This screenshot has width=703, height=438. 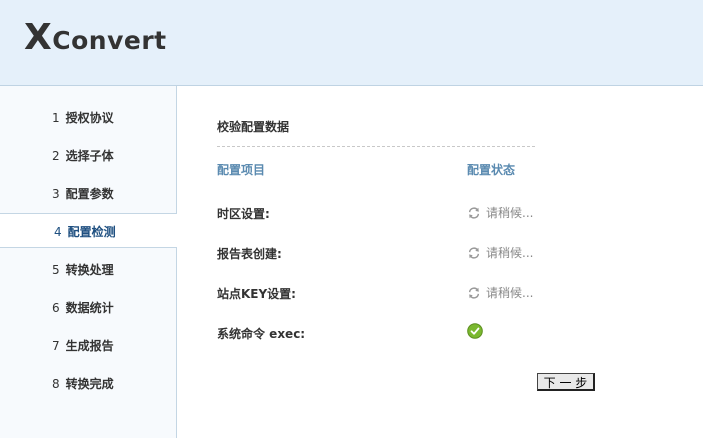 I want to click on sidebar-item-label: 选择子体, so click(x=89, y=156).